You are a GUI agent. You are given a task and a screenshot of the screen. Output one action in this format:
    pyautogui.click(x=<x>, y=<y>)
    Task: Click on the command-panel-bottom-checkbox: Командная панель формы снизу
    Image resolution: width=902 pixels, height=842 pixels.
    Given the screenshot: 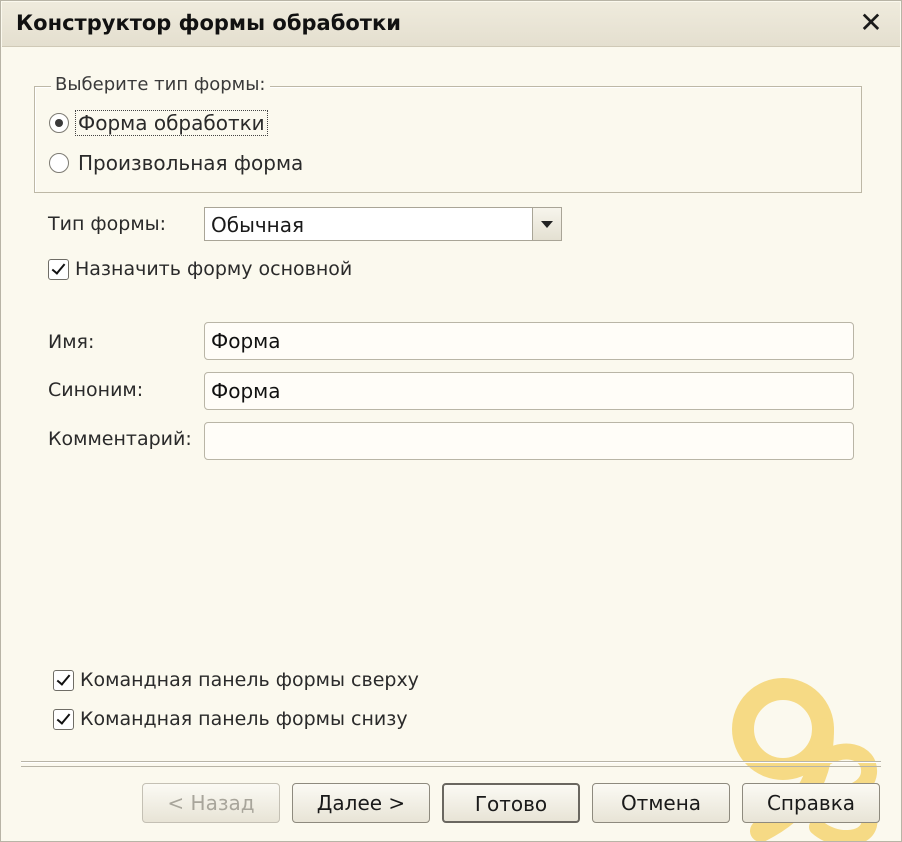 What is the action you would take?
    pyautogui.click(x=230, y=719)
    